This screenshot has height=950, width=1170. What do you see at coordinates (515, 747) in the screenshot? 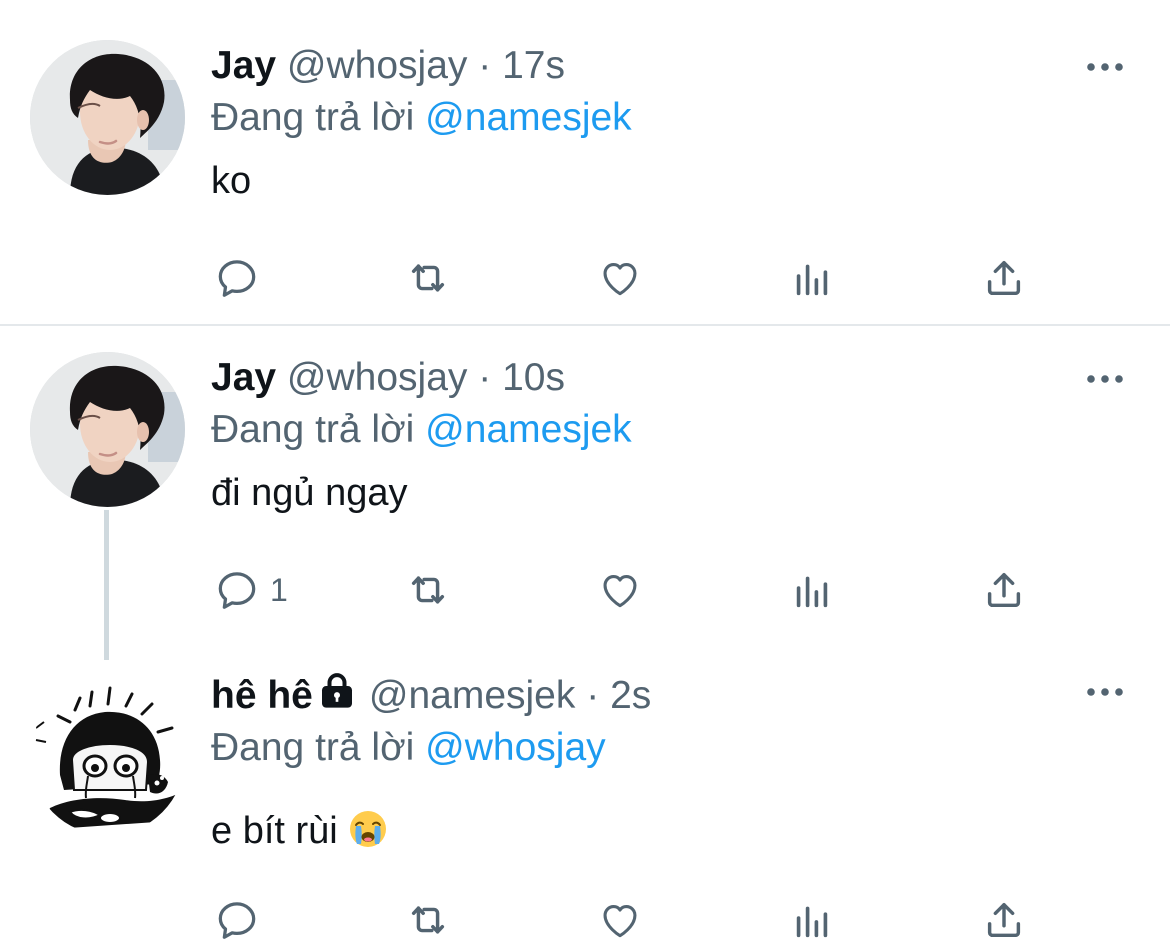
I see `reply-to-link: @whosjay` at bounding box center [515, 747].